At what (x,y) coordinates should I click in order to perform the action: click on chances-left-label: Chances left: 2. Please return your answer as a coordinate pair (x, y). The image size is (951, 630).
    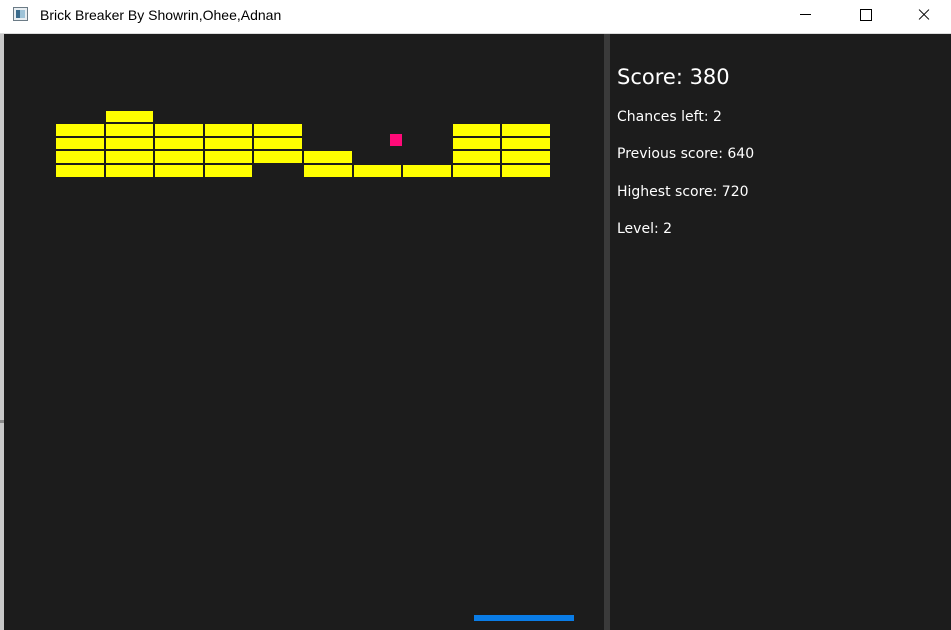
    Looking at the image, I should click on (669, 117).